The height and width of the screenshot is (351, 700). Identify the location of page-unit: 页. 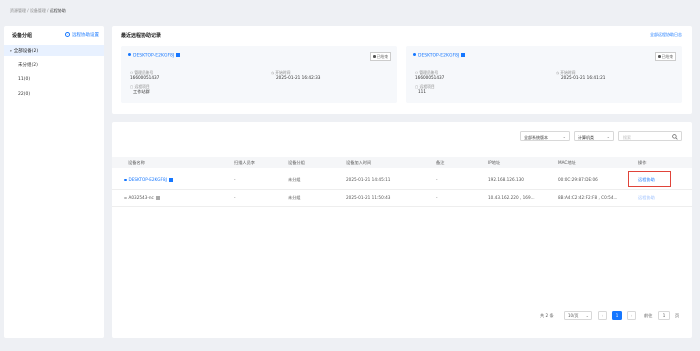
(677, 315).